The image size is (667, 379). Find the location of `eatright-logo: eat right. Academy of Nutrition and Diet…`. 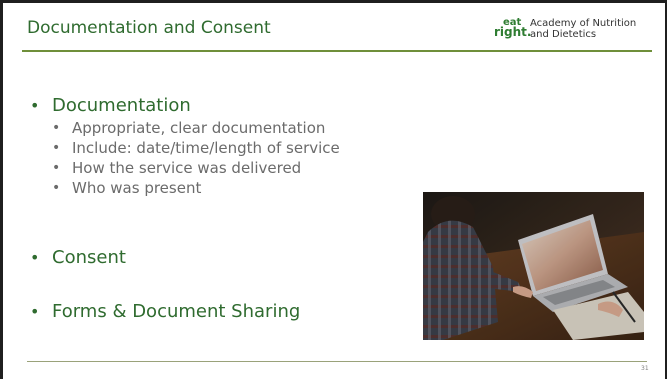

eatright-logo: eat right. Academy of Nutrition and Diet… is located at coordinates (574, 30).